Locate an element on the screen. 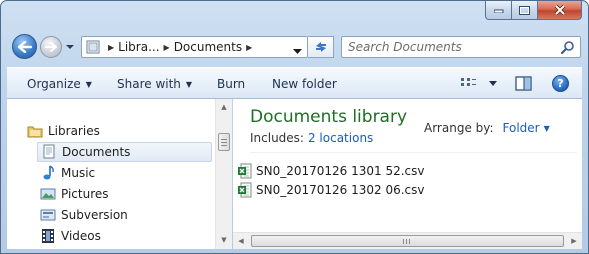 The width and height of the screenshot is (589, 254). nav-item-label: Subversion is located at coordinates (94, 215).